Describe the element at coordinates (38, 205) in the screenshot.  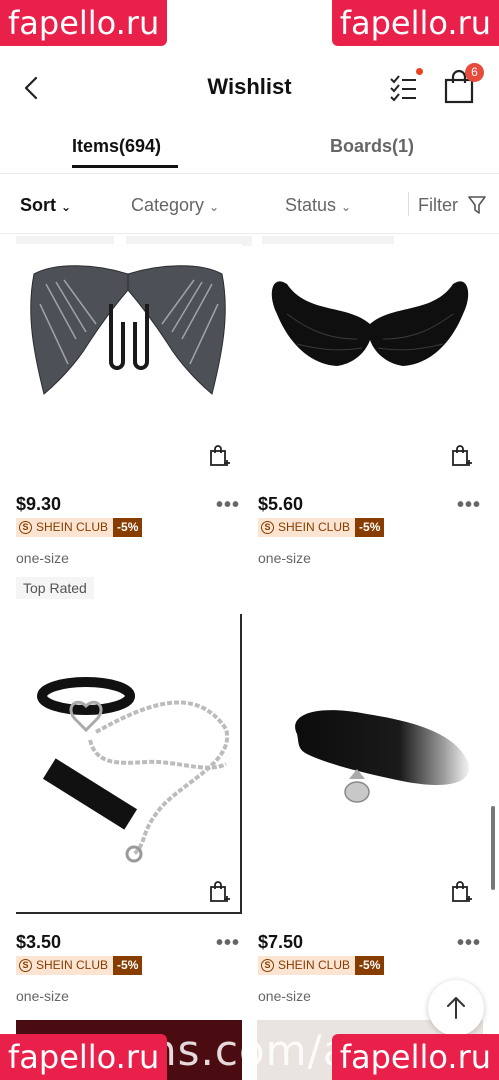
I see `sort-label: Sort` at that location.